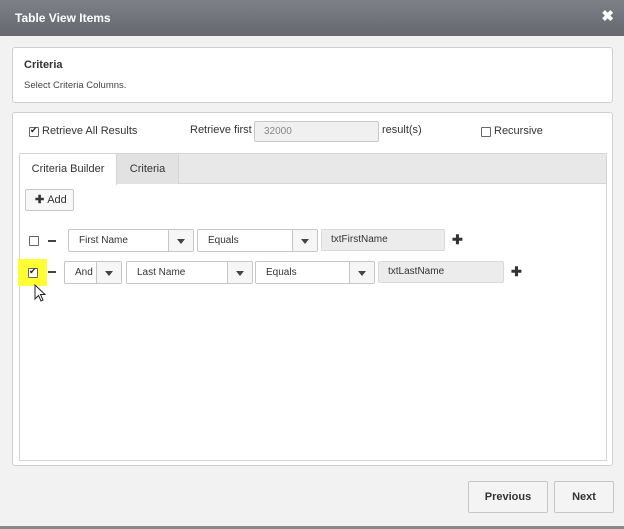 The image size is (624, 529). Describe the element at coordinates (57, 200) in the screenshot. I see `add-button-label: Add` at that location.